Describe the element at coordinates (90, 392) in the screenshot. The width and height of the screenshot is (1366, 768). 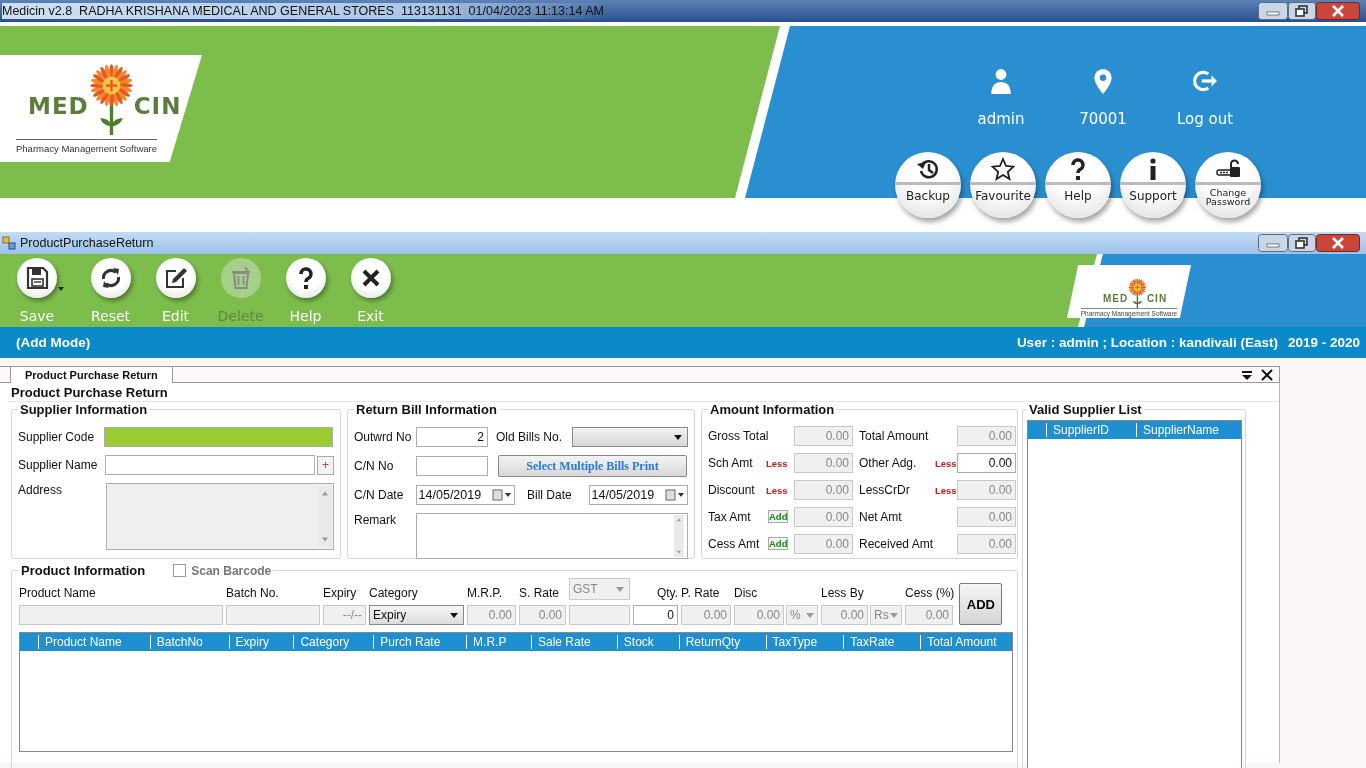
I see `form-title: Product Purchase Return` at that location.